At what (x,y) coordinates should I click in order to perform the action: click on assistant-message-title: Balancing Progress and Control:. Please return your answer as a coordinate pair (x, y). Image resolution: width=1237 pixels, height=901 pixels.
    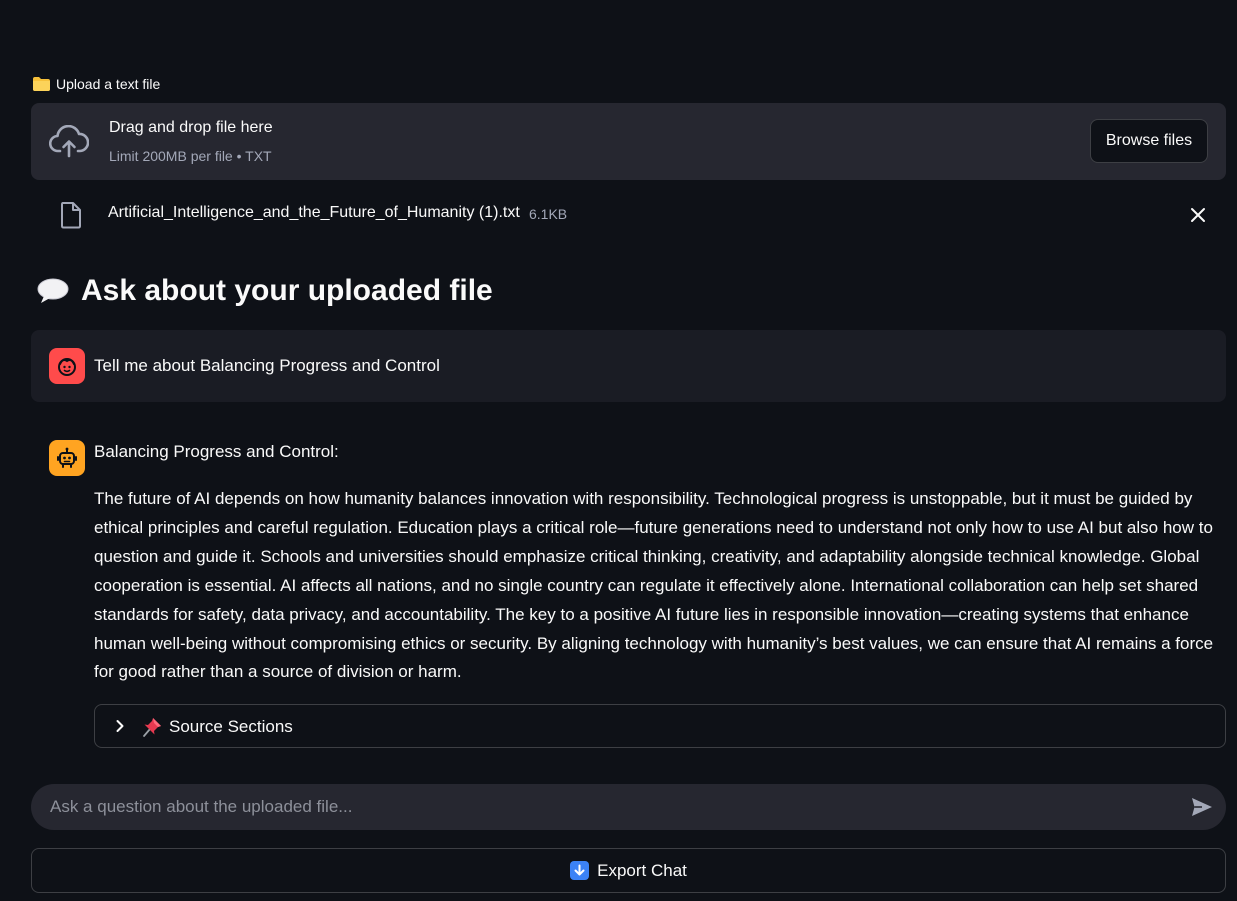
    Looking at the image, I should click on (216, 451).